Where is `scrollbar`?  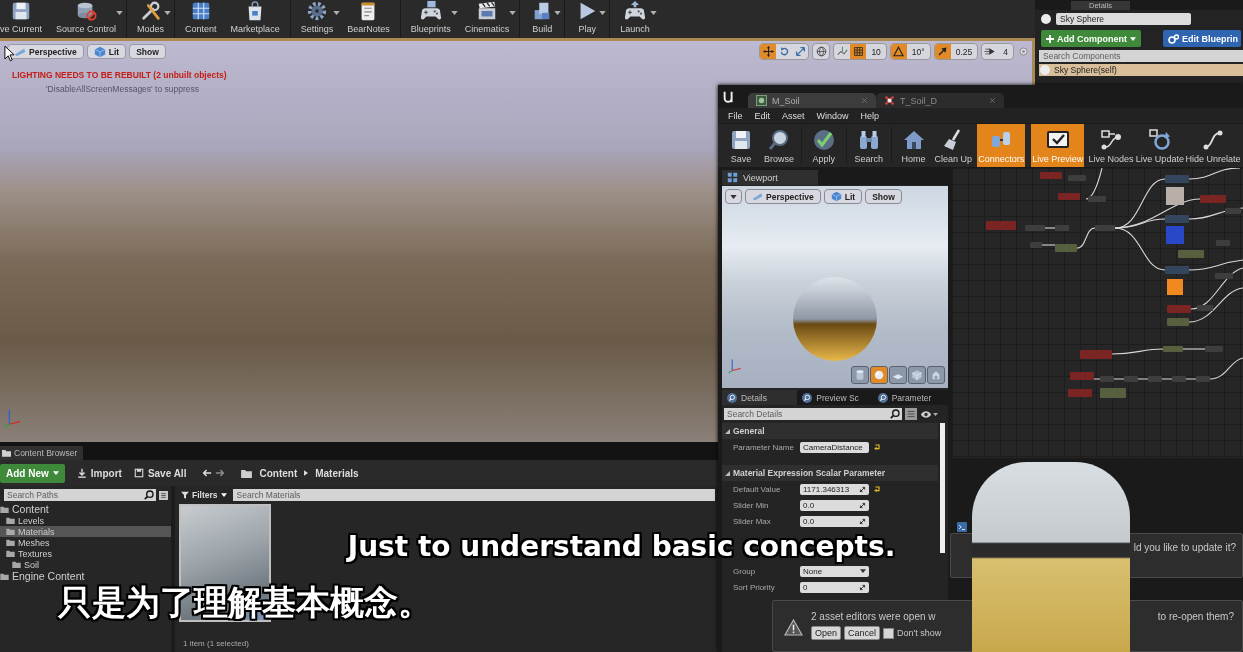 scrollbar is located at coordinates (942, 488).